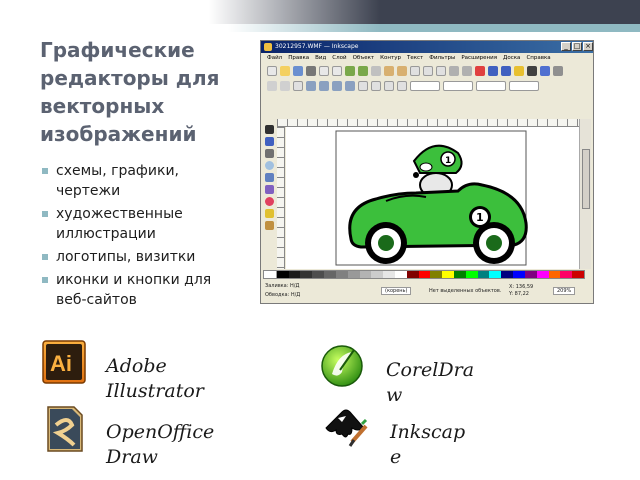  Describe the element at coordinates (480, 217) in the screenshot. I see `car-number: 1` at that location.